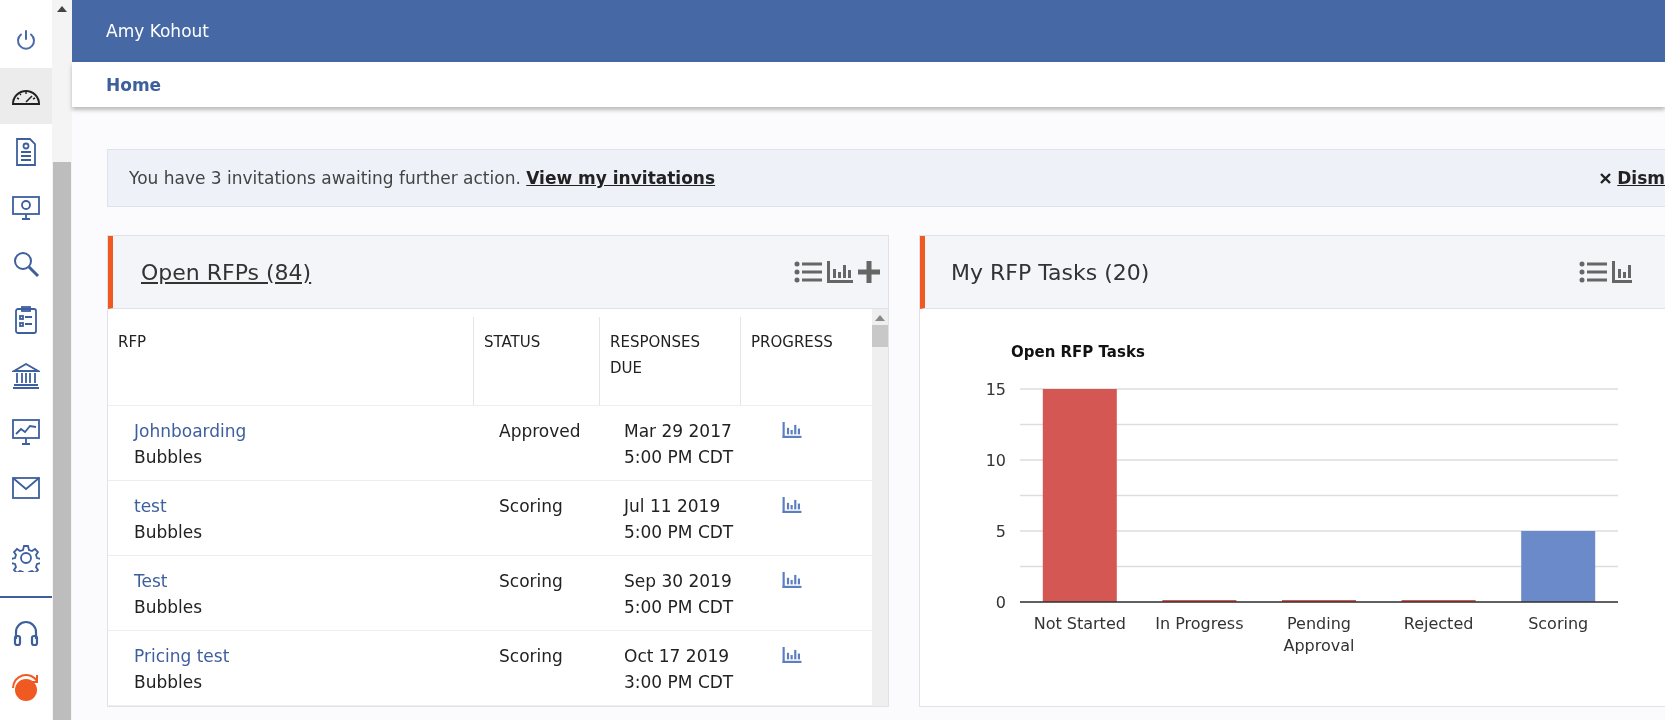 The image size is (1665, 720). What do you see at coordinates (157, 31) in the screenshot?
I see `user-name: Amy Kohout` at bounding box center [157, 31].